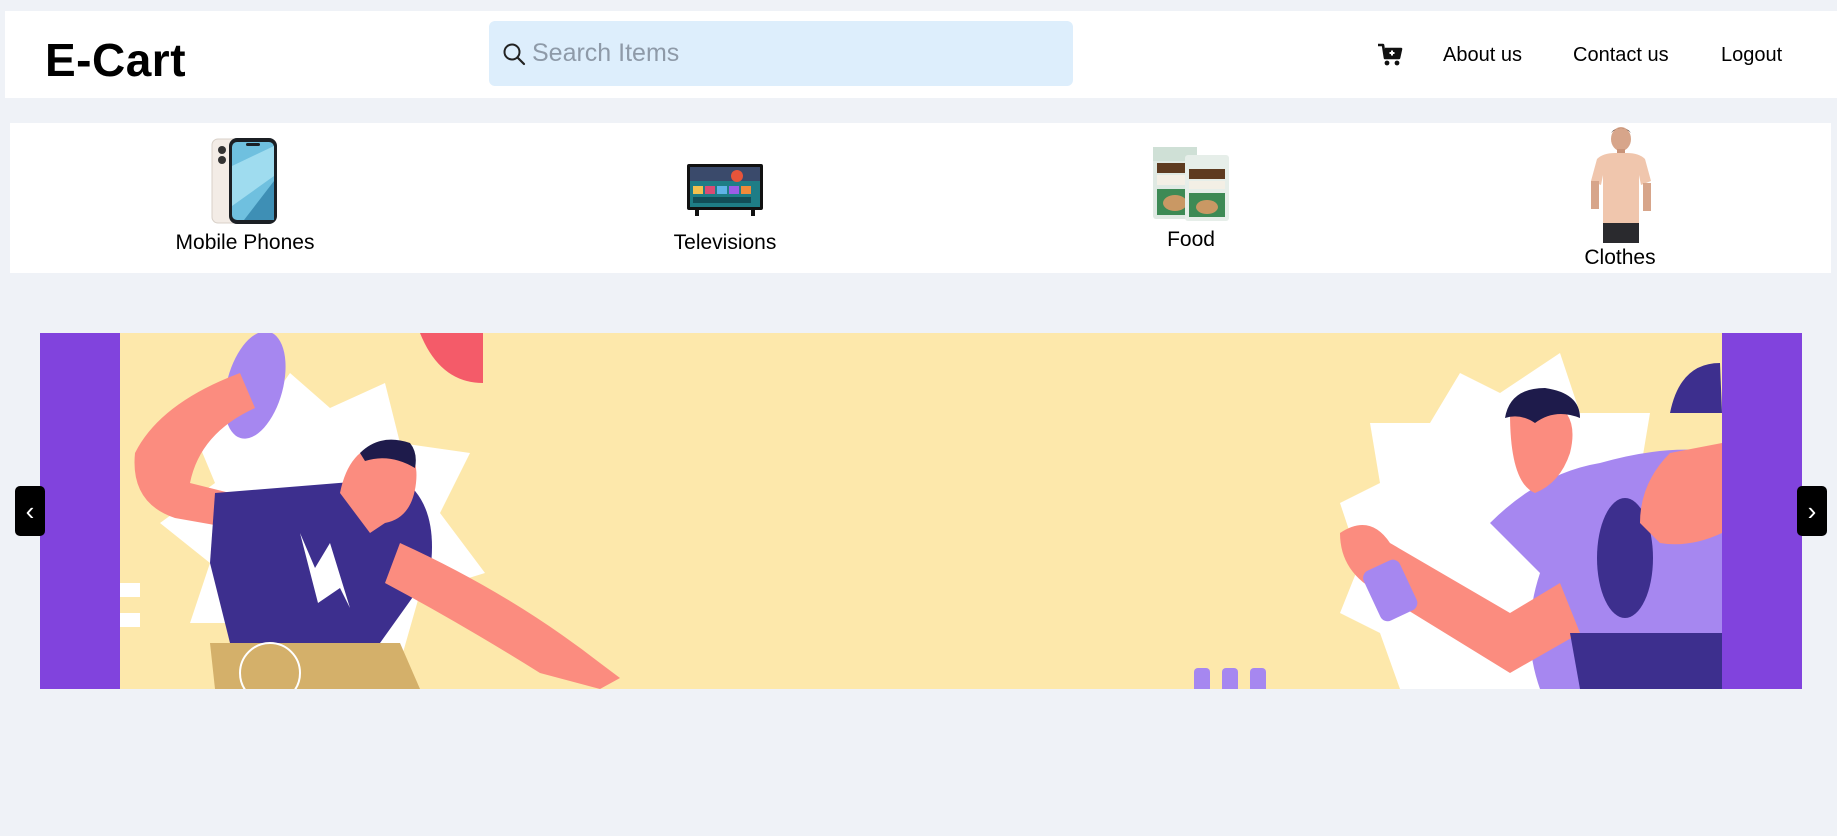 The image size is (1837, 836). I want to click on search-bar, so click(781, 53).